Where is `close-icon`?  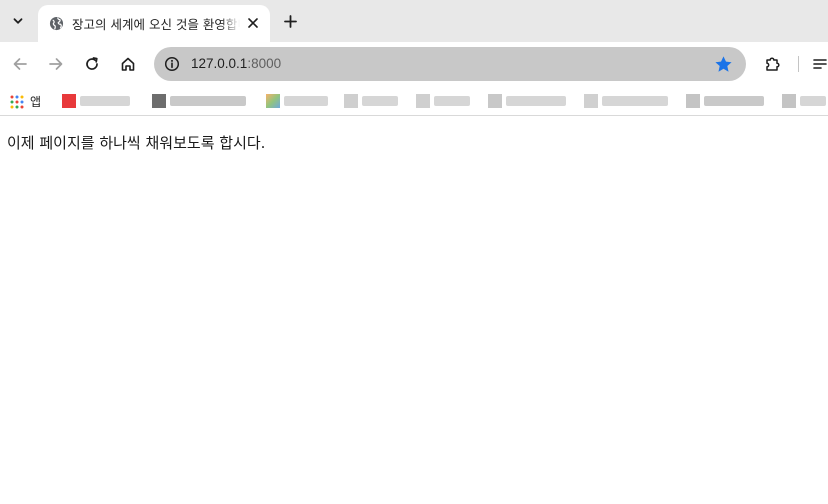 close-icon is located at coordinates (253, 23).